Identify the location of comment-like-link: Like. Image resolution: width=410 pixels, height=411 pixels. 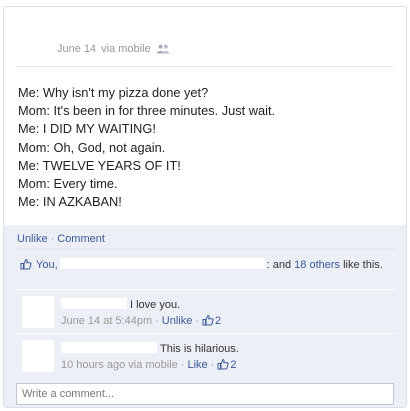
(197, 365).